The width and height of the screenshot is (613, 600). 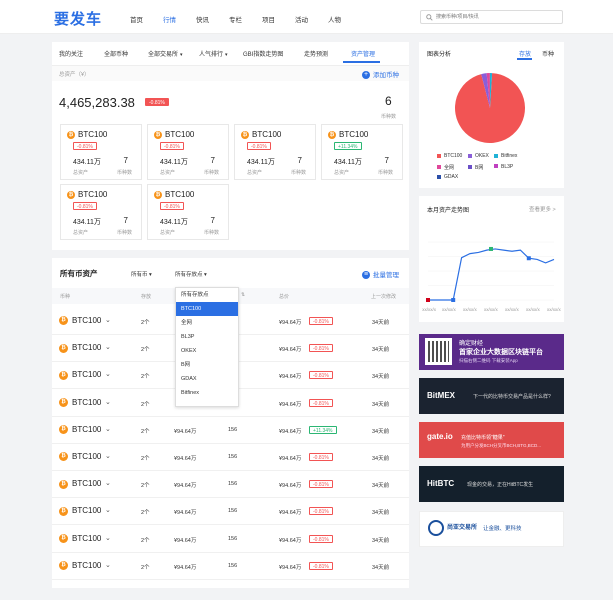 What do you see at coordinates (491, 352) in the screenshot?
I see `ad-banner: 确定财经 首家企业大数据区块链平台 扫描右侧二维码 下载安装App` at bounding box center [491, 352].